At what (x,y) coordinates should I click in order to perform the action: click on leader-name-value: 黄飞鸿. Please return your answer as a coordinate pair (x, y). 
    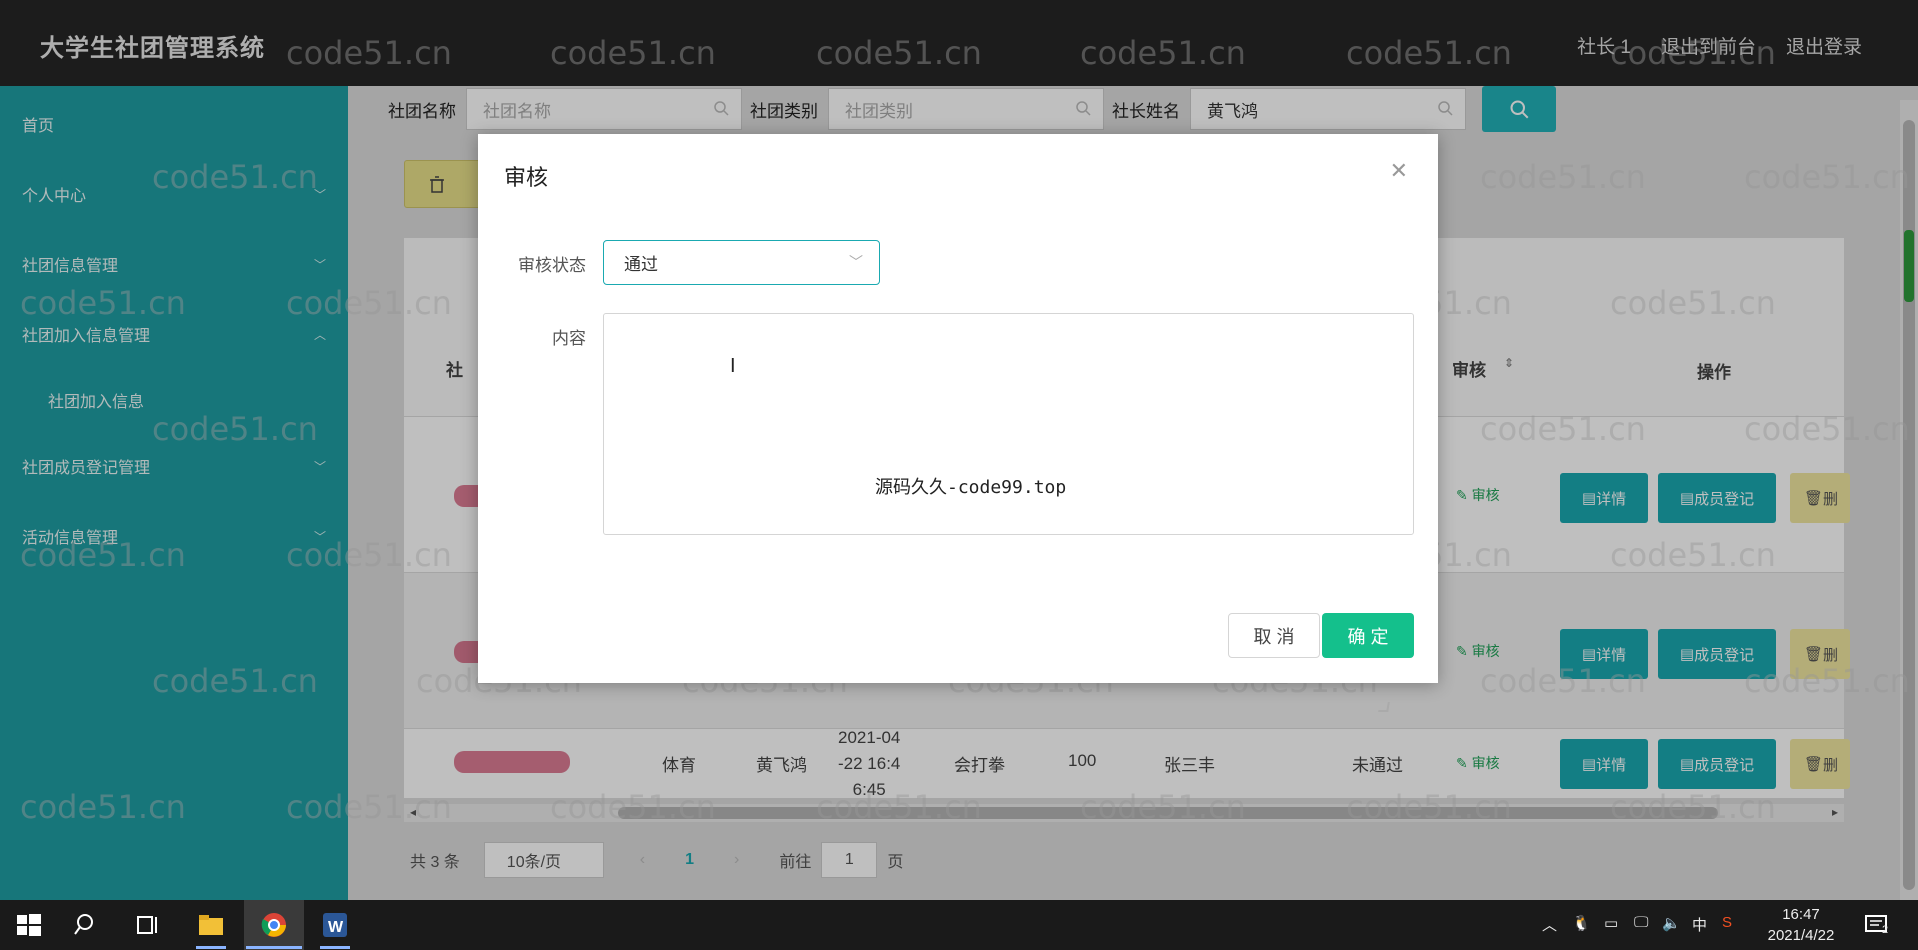
    Looking at the image, I should click on (1232, 111).